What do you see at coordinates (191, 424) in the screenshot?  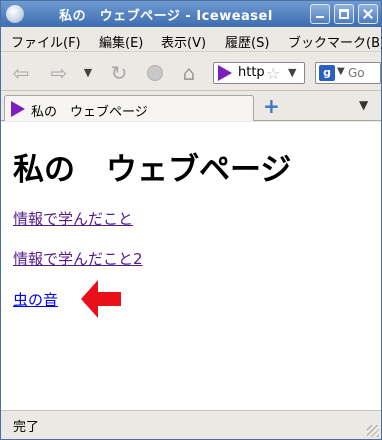 I see `status-bar: 完了` at bounding box center [191, 424].